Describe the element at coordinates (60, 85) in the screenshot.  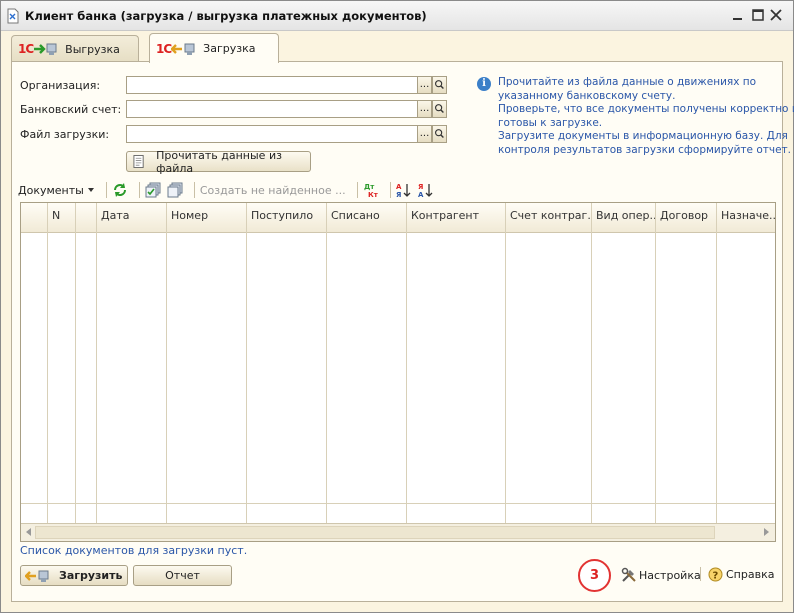
I see `organization-label: Организация:` at that location.